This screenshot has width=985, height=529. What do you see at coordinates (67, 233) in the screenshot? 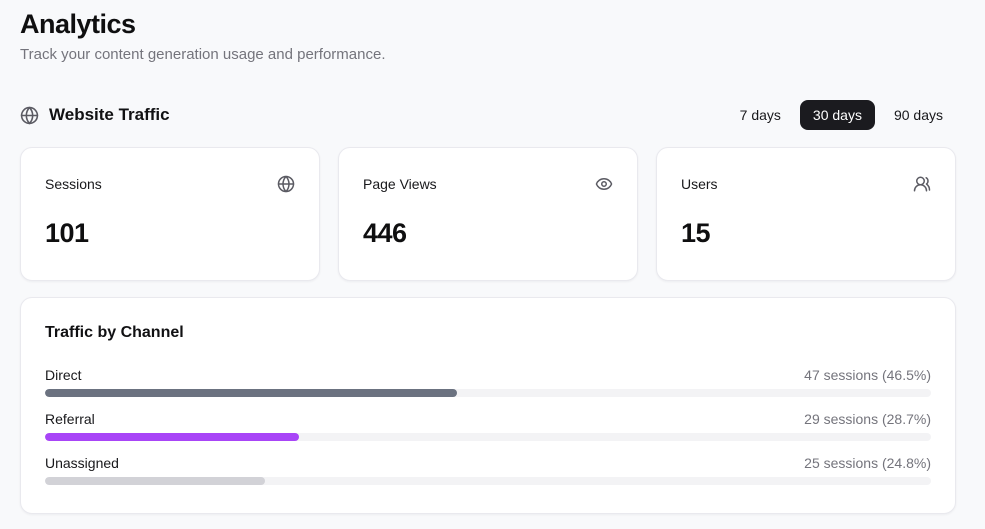
I see `sessions-value: 101` at bounding box center [67, 233].